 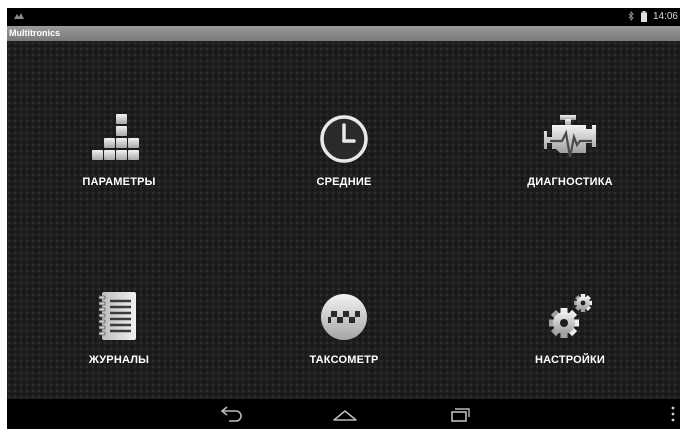 What do you see at coordinates (344, 166) in the screenshot?
I see `tile-averages: СРЕДНИЕ` at bounding box center [344, 166].